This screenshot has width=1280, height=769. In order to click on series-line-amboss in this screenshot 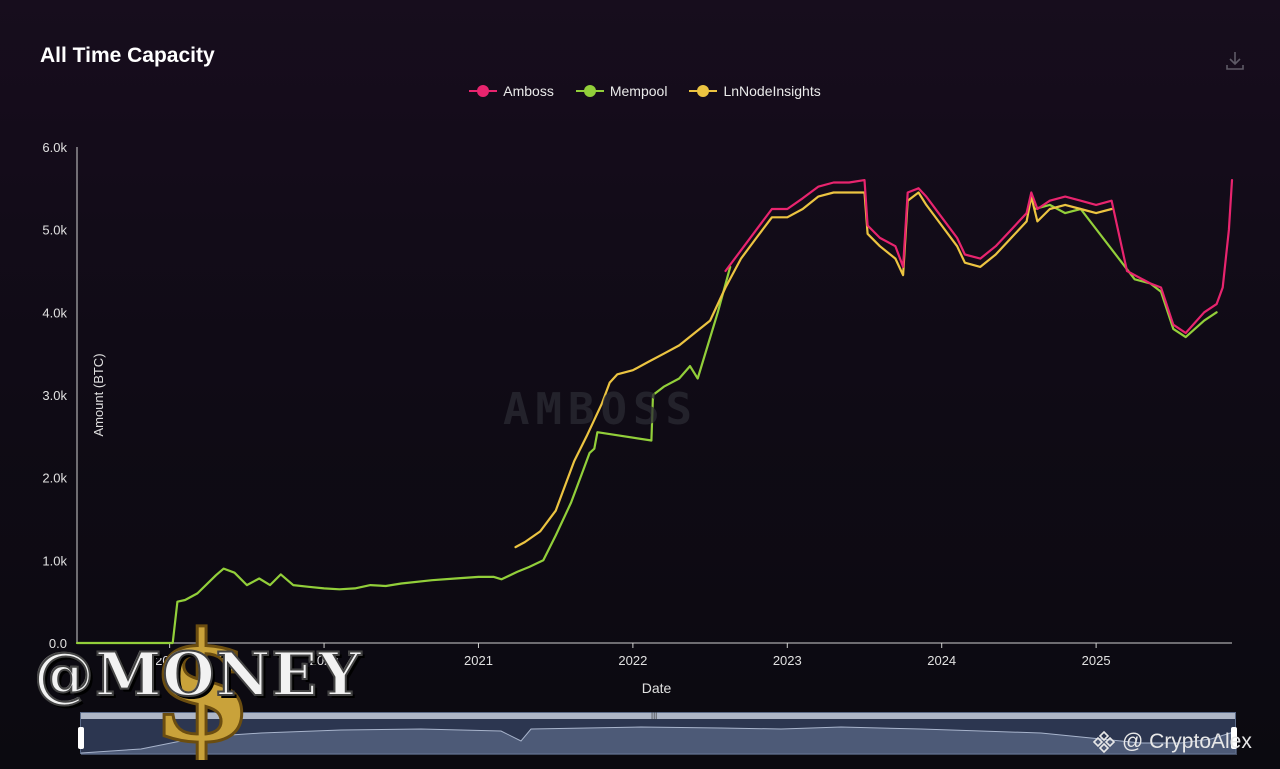, I will do `click(979, 257)`.